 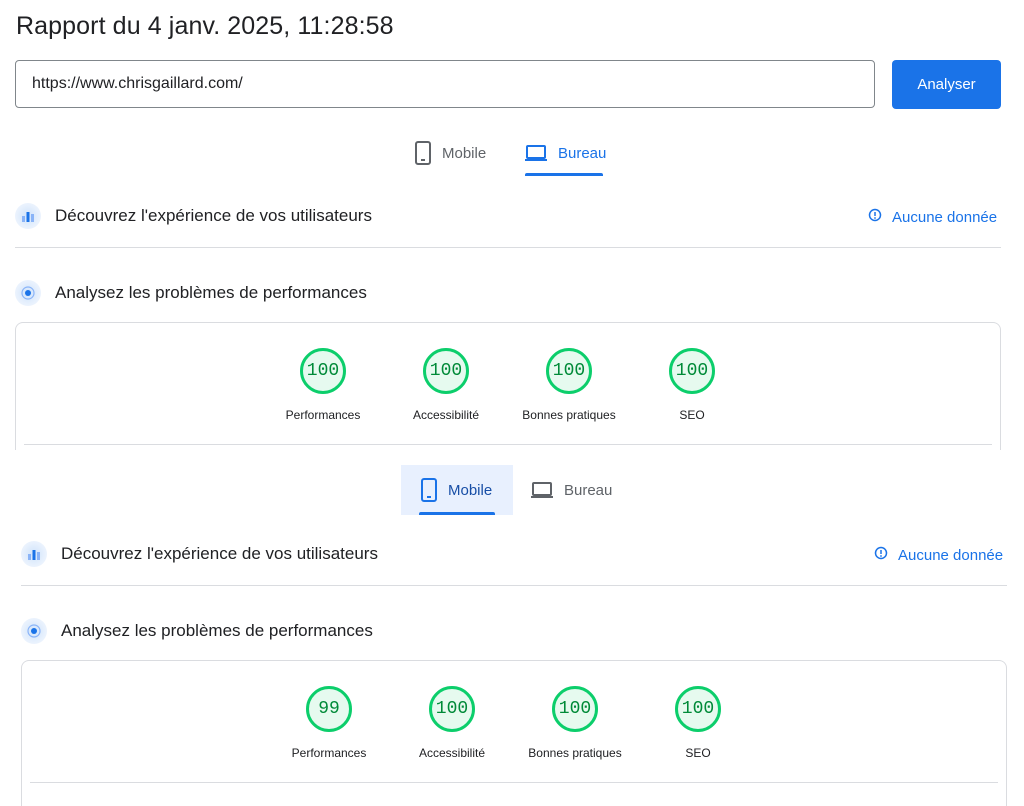 What do you see at coordinates (329, 709) in the screenshot?
I see `score-value: 99` at bounding box center [329, 709].